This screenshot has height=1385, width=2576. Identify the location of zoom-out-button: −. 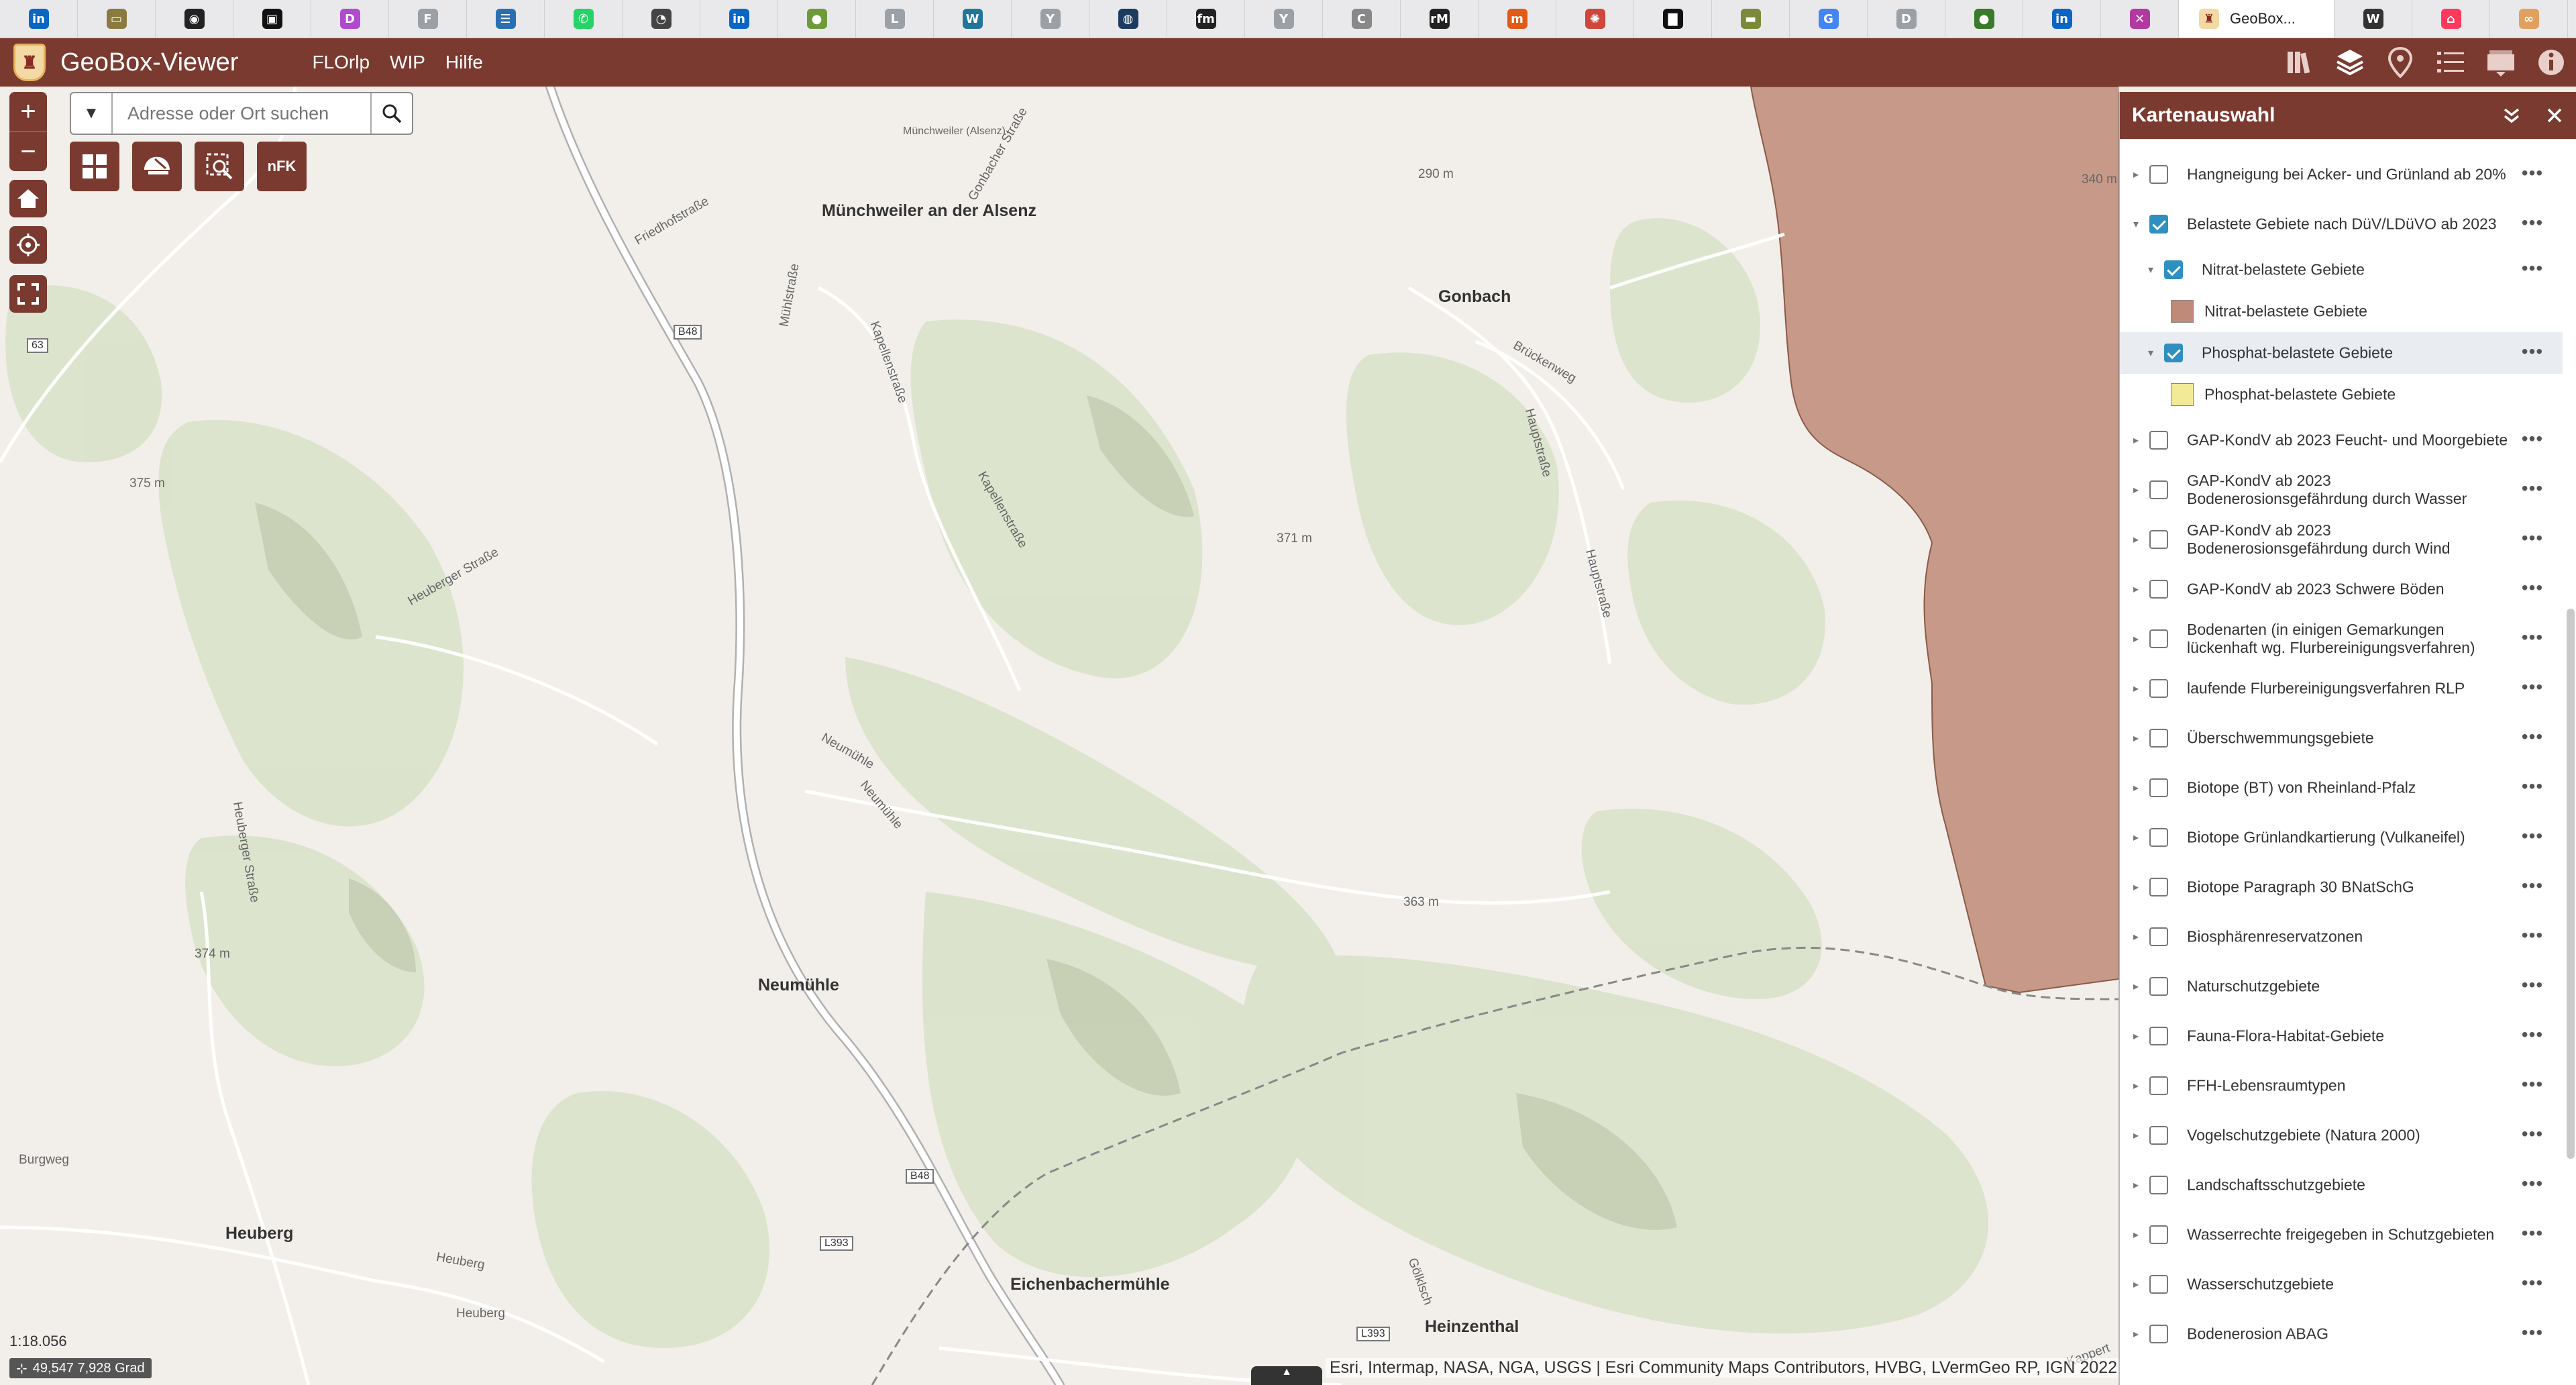
(28, 151).